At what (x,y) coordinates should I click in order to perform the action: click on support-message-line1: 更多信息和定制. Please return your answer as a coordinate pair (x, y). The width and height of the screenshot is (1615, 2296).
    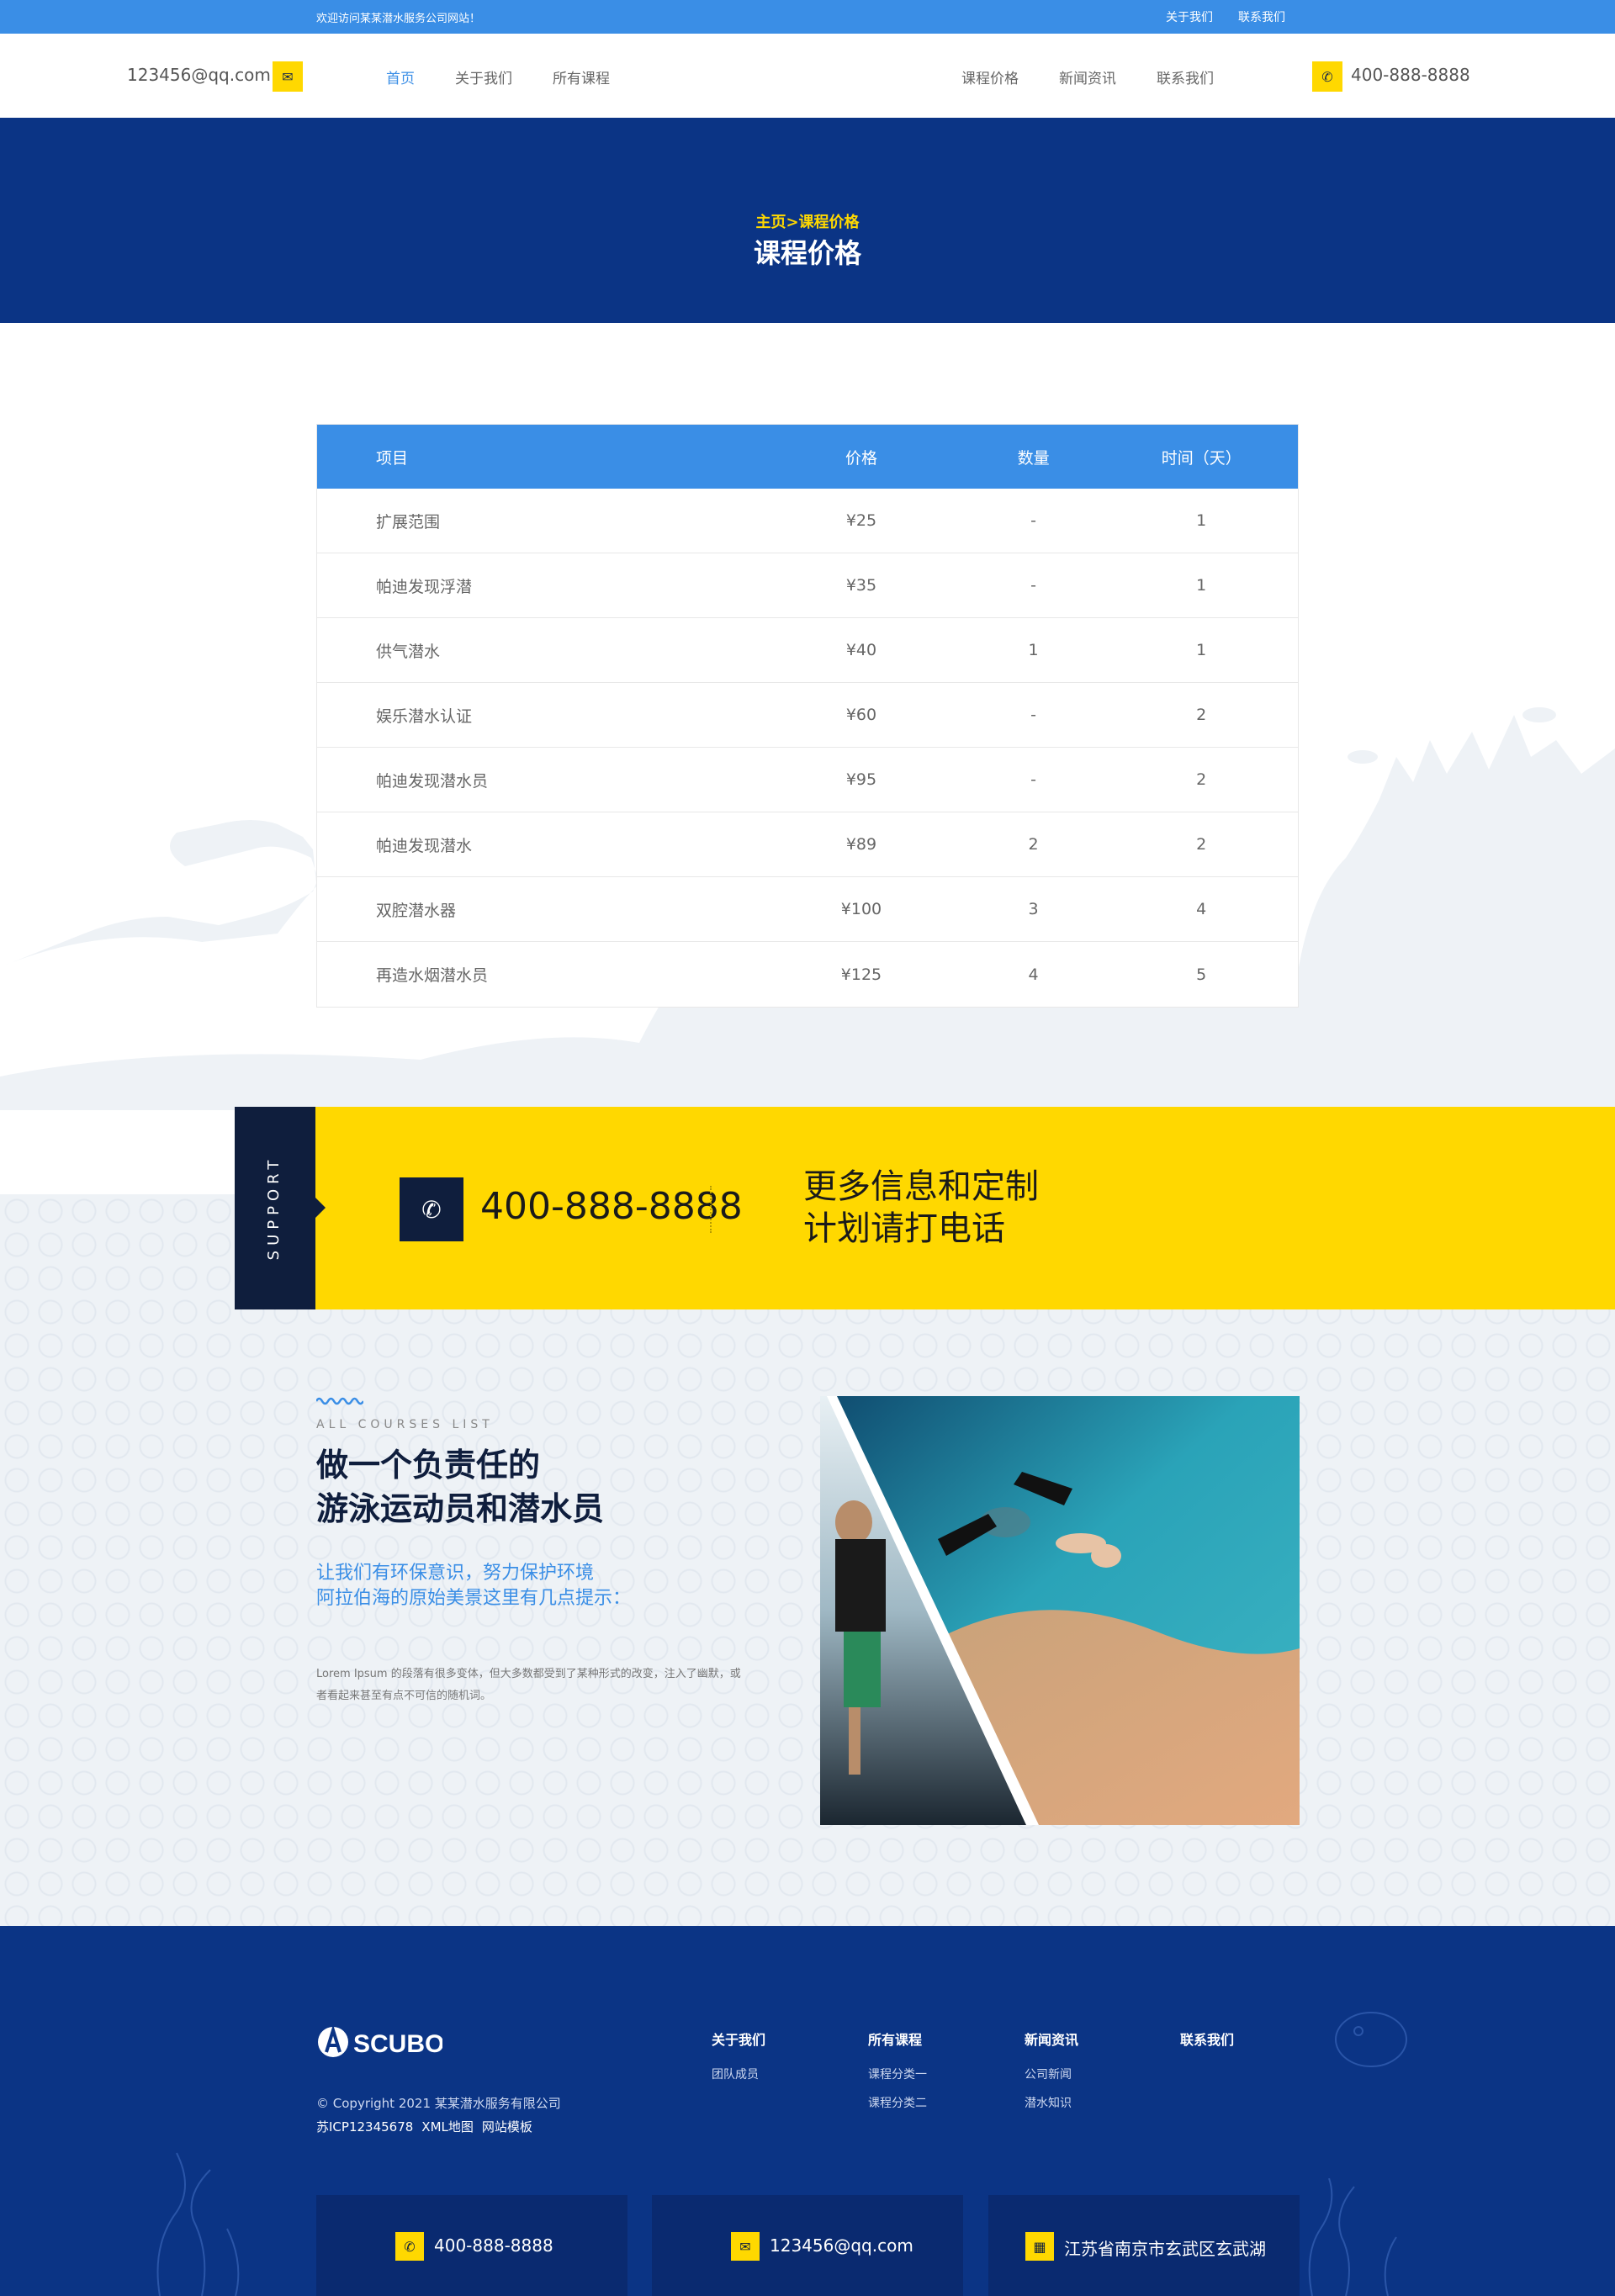
    Looking at the image, I should click on (921, 1186).